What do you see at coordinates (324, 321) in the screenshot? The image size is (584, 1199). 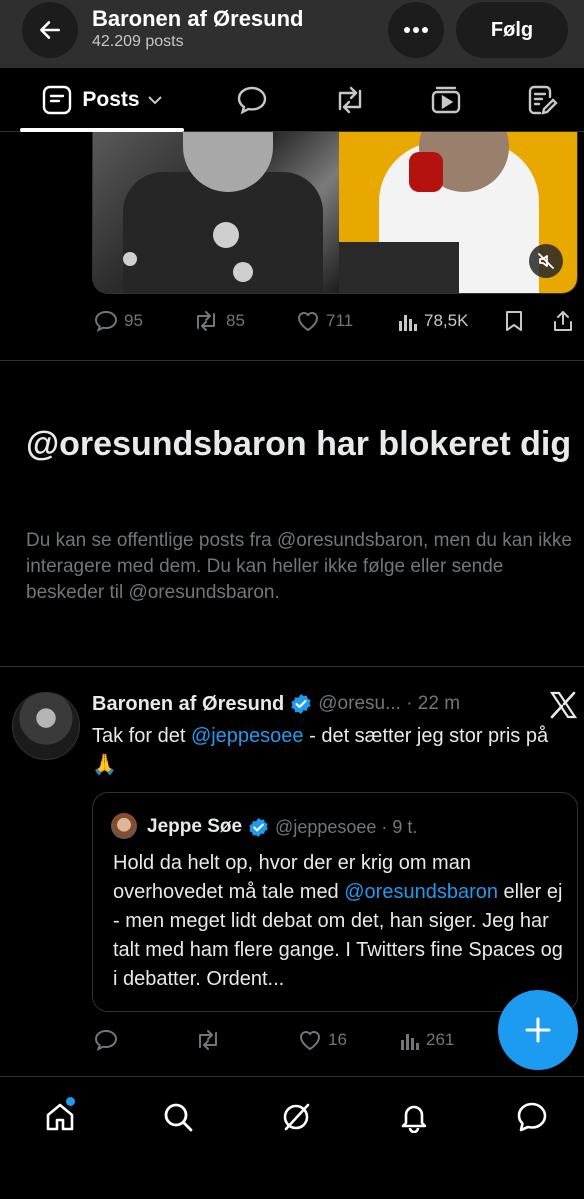 I see `like-button: 711` at bounding box center [324, 321].